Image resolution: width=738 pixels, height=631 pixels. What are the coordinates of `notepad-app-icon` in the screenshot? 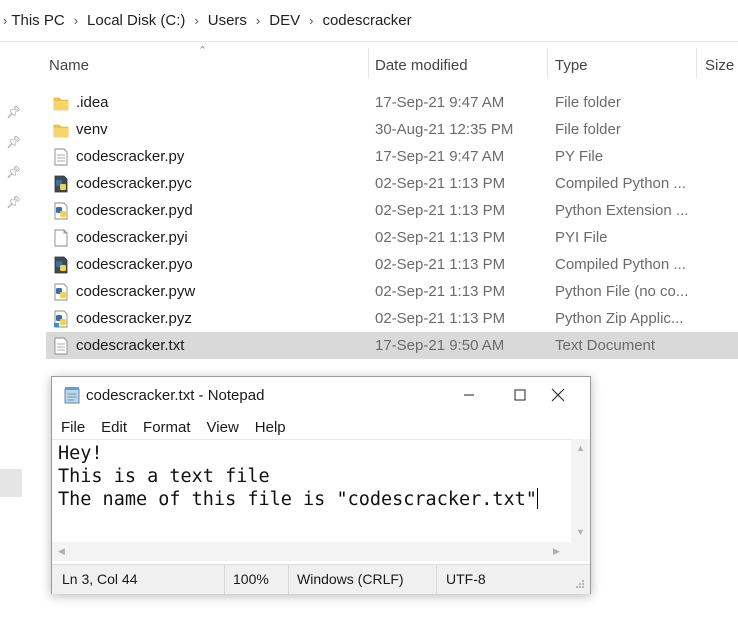 It's located at (72, 395).